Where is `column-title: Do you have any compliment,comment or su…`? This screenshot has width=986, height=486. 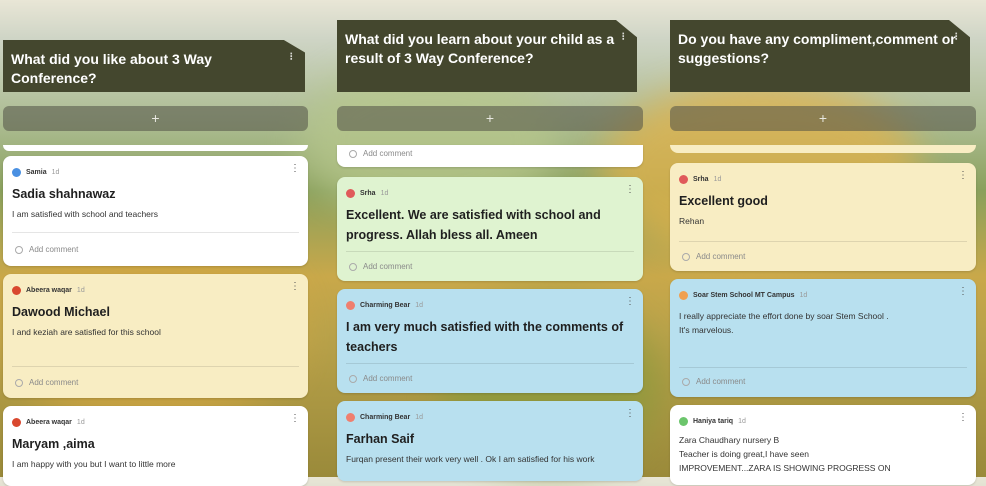
column-title: Do you have any compliment,comment or su… is located at coordinates (817, 48).